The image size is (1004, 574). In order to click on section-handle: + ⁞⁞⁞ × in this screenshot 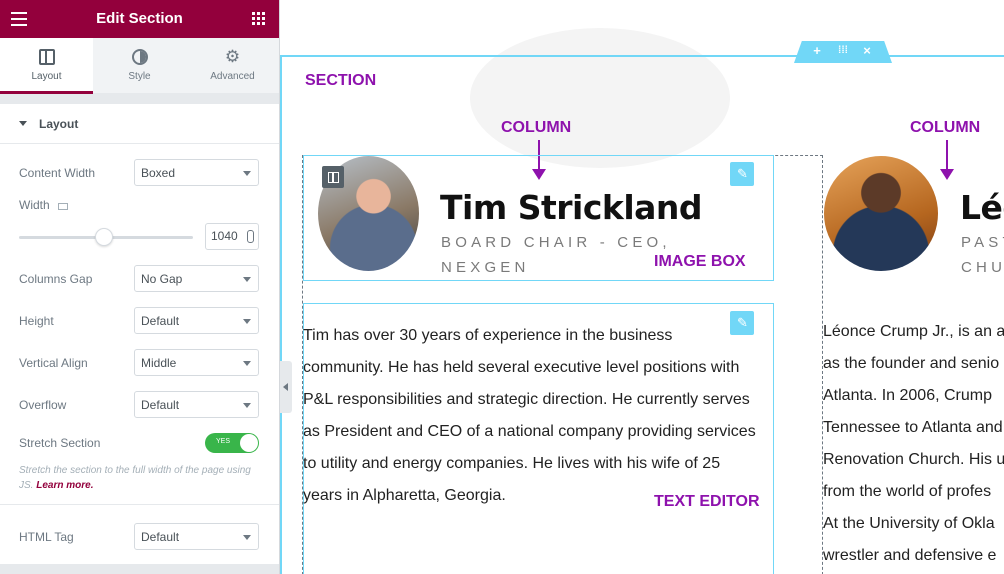, I will do `click(843, 52)`.